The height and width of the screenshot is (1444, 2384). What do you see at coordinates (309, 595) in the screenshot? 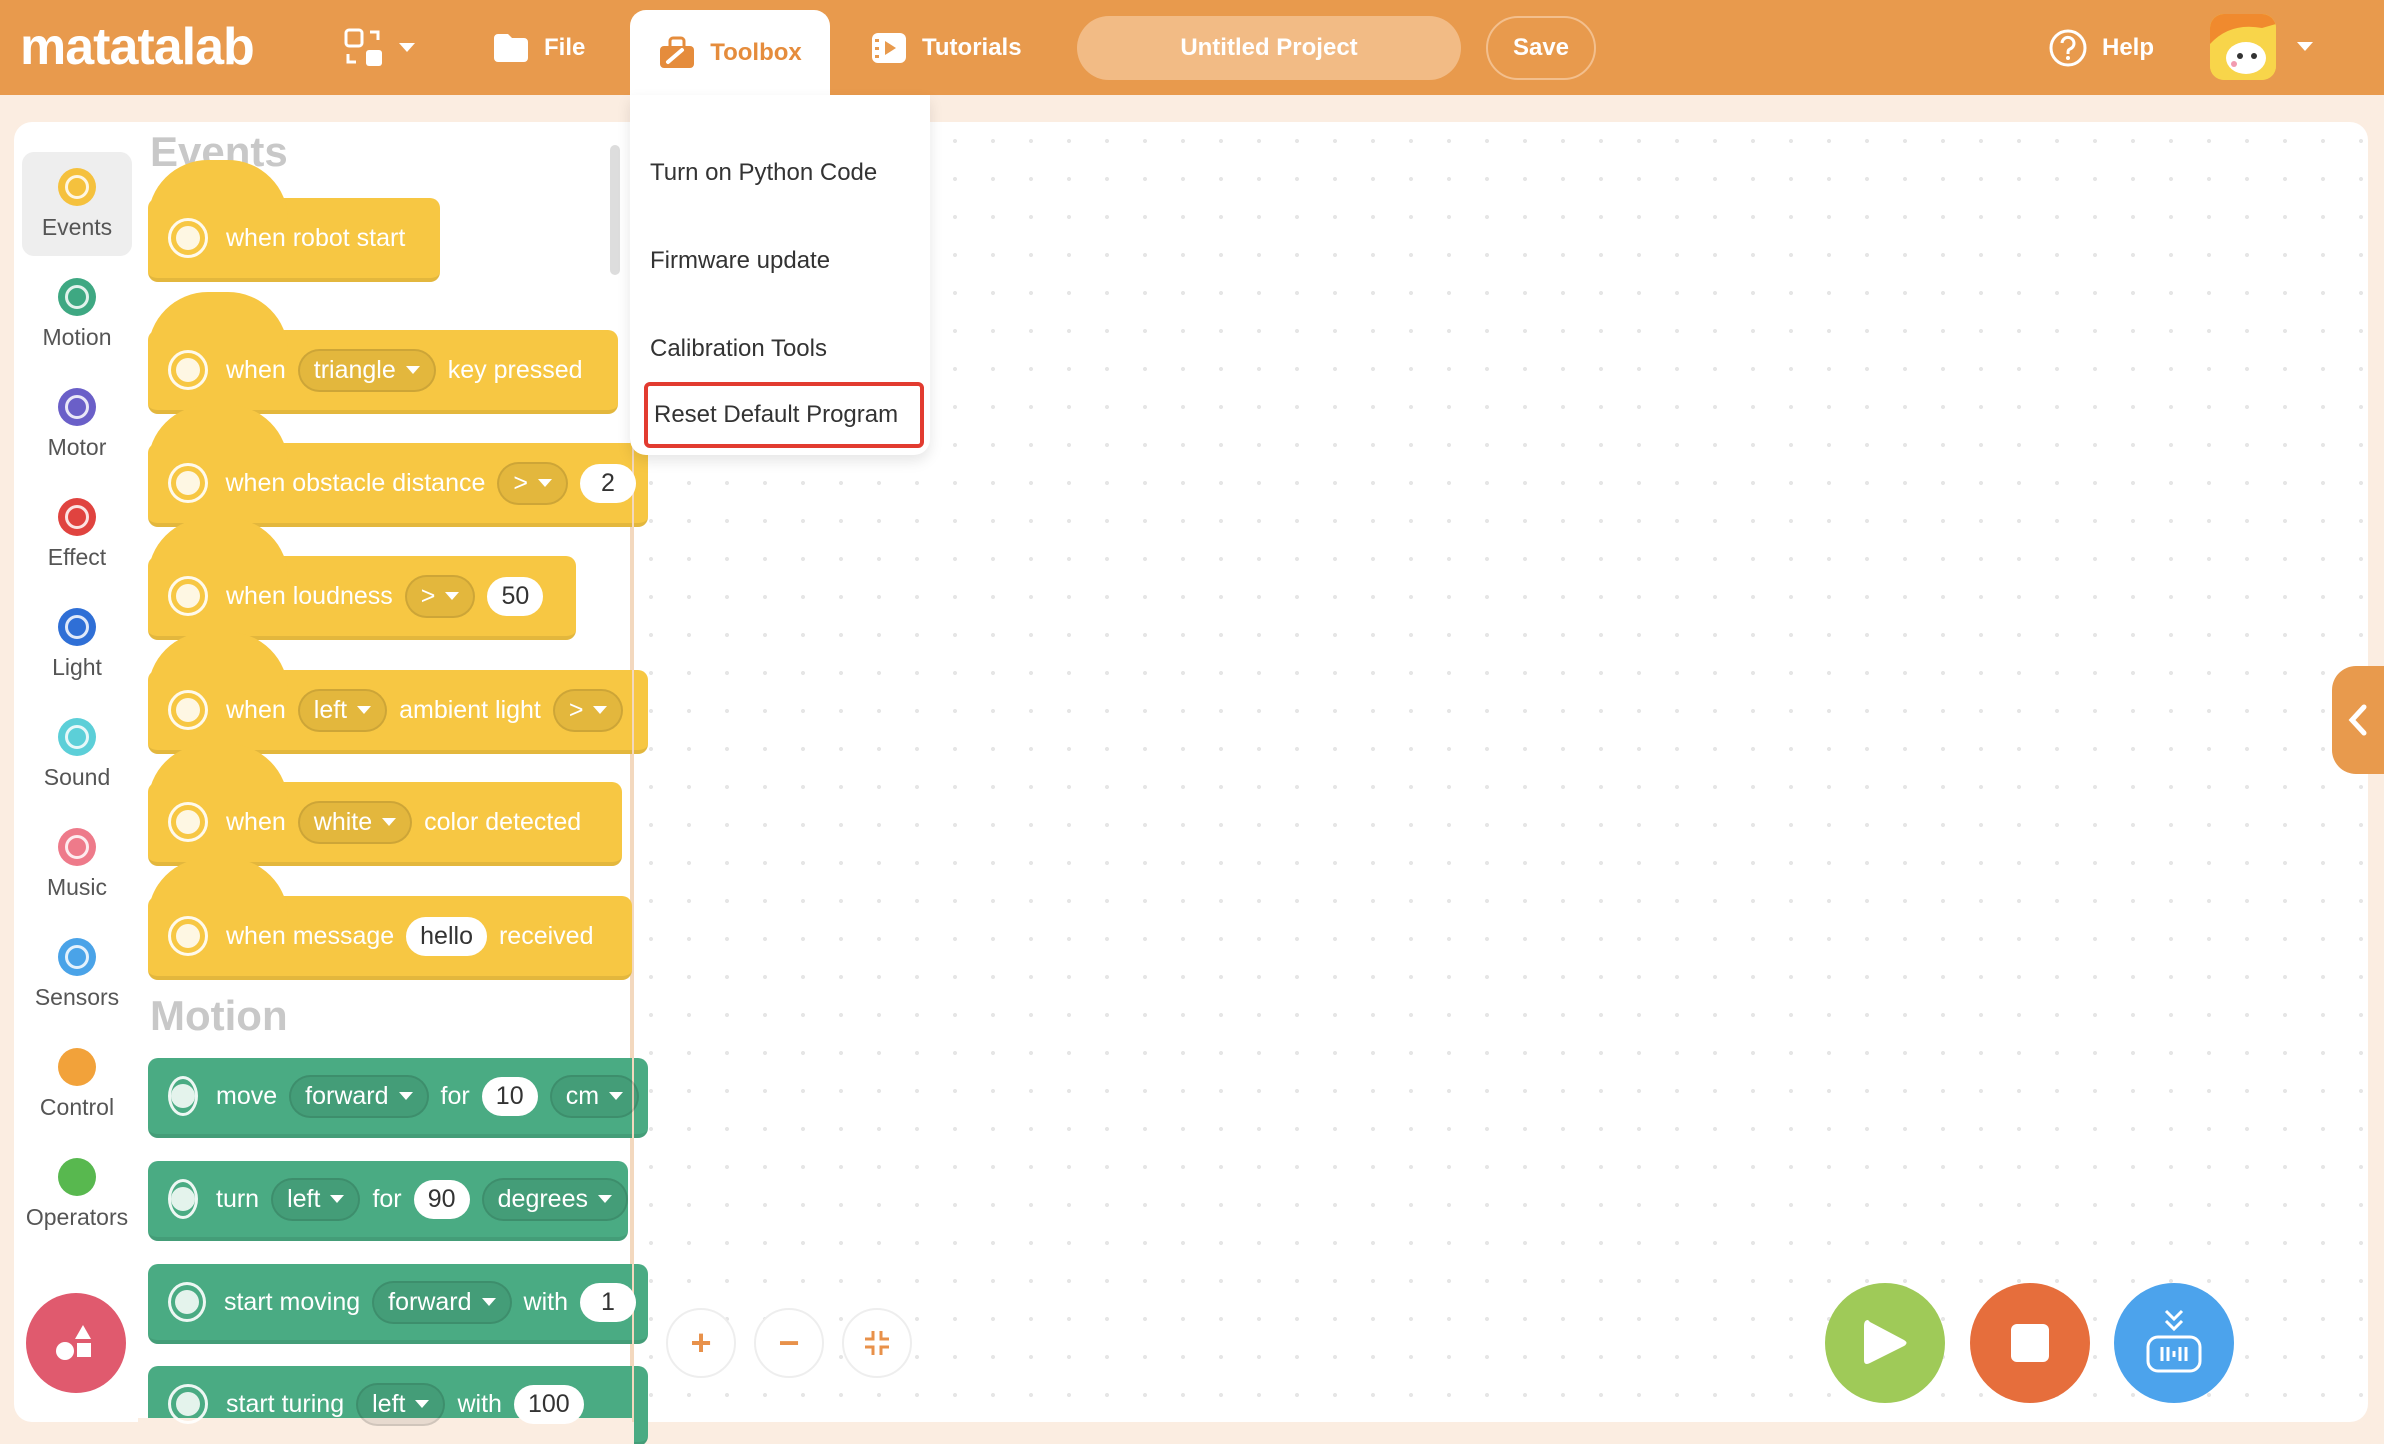
I see `block-text: when loudness` at bounding box center [309, 595].